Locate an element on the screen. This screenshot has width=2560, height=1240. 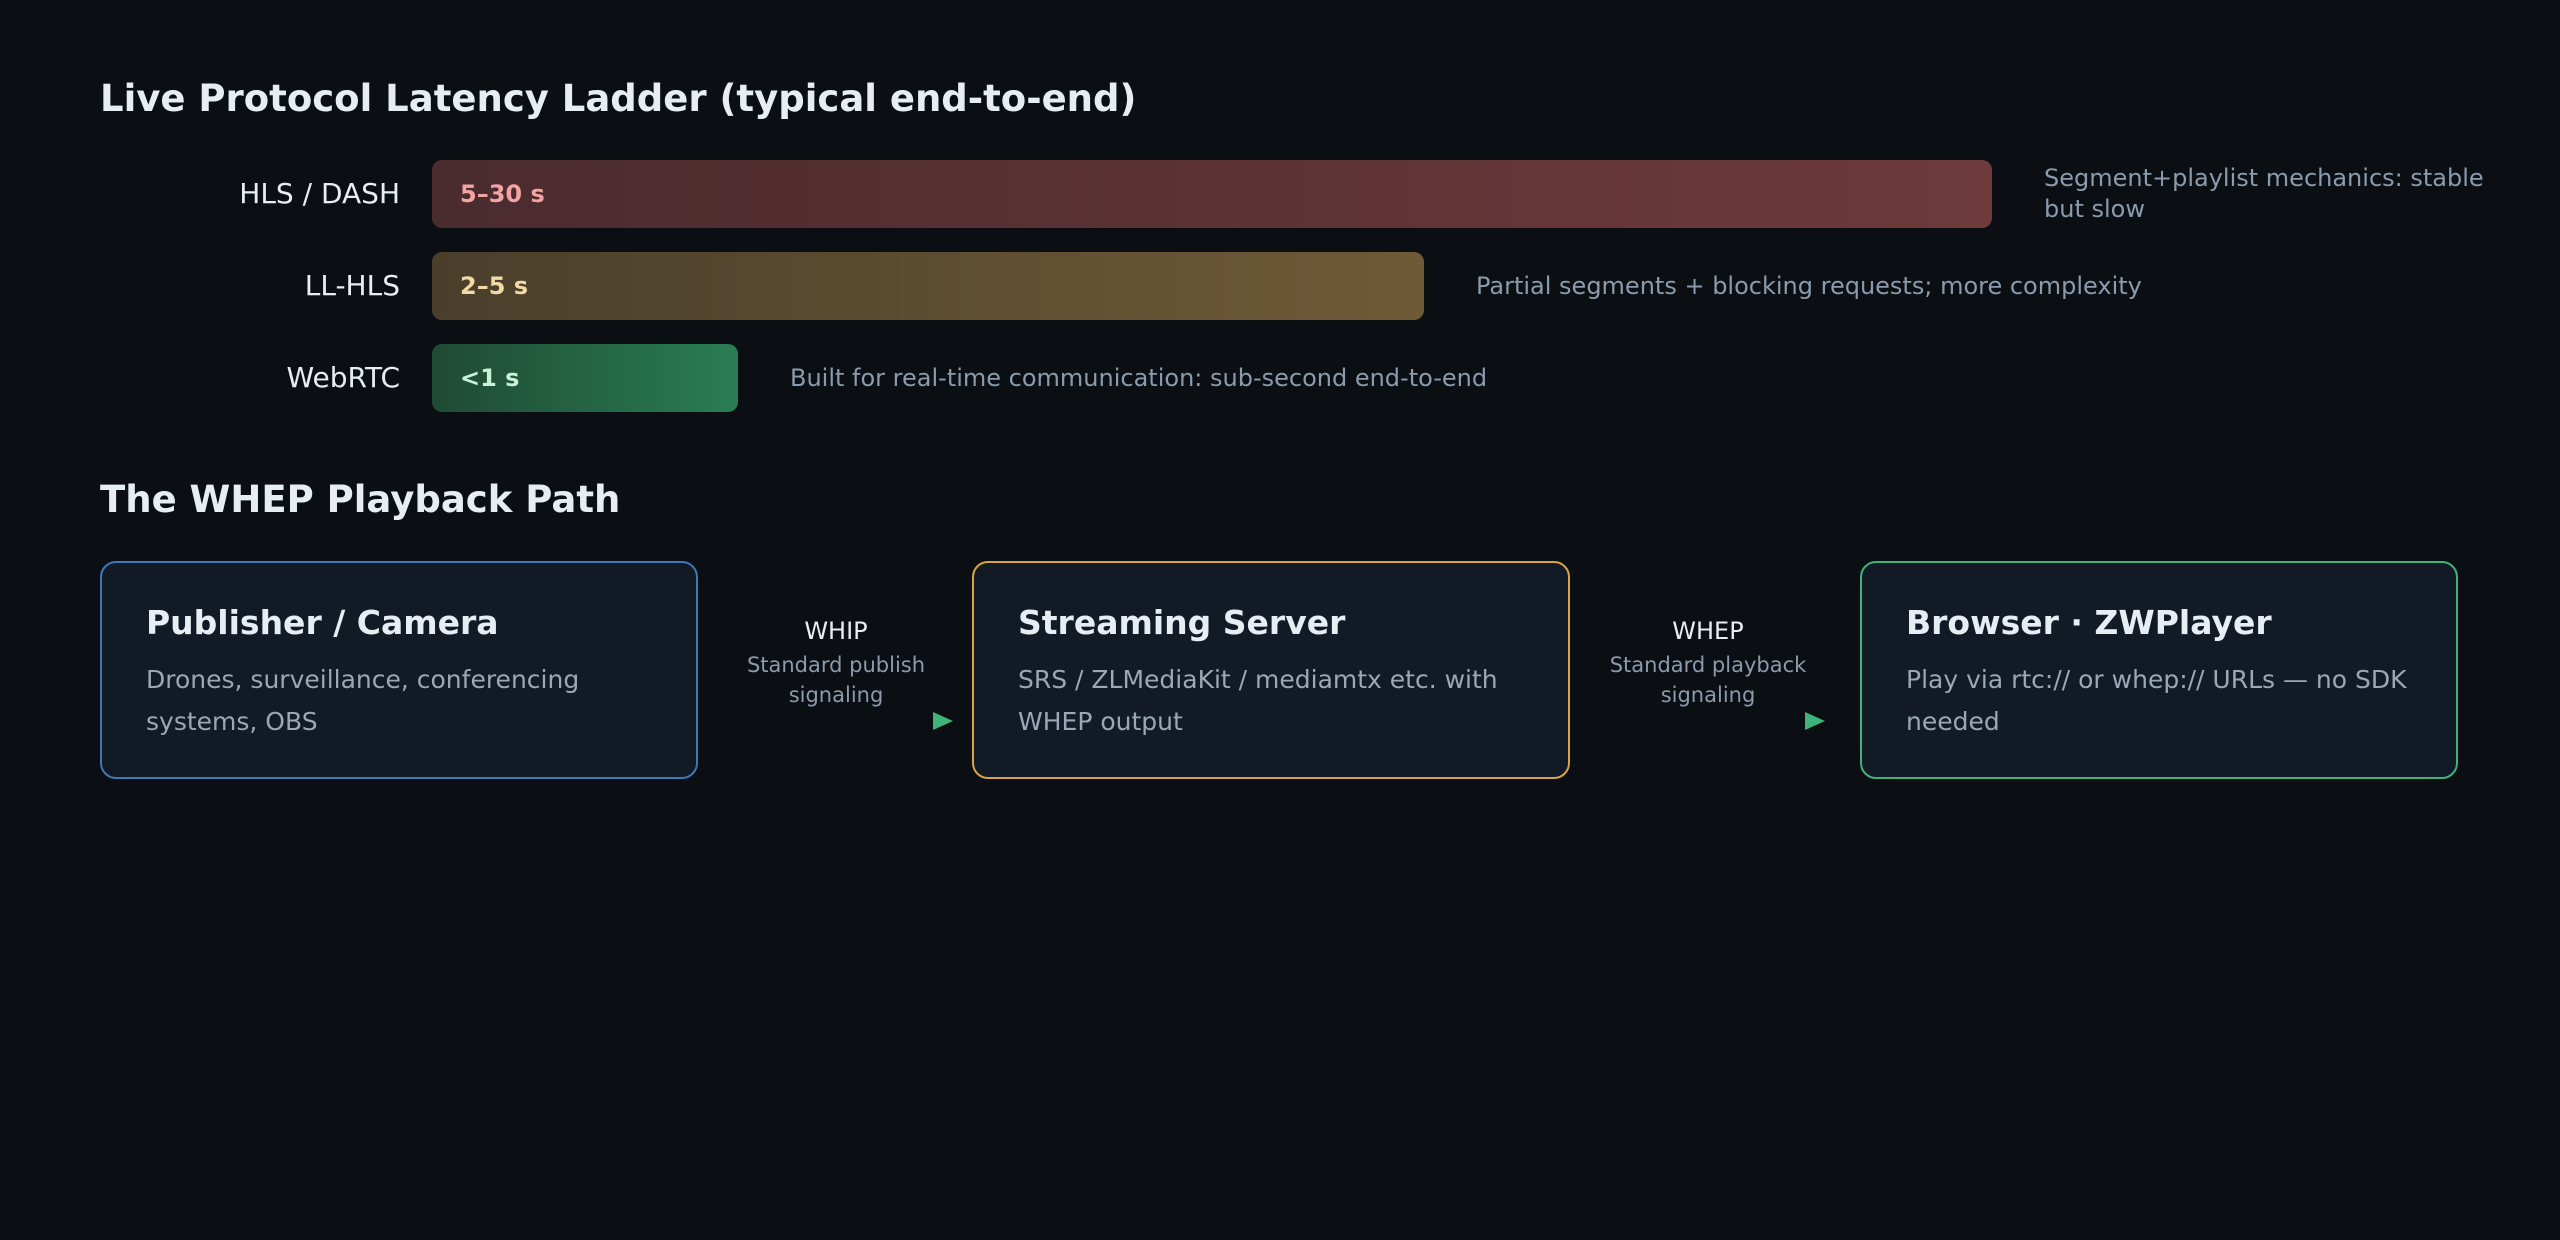
node-title: Browser · ZWPlayer is located at coordinates (2089, 622).